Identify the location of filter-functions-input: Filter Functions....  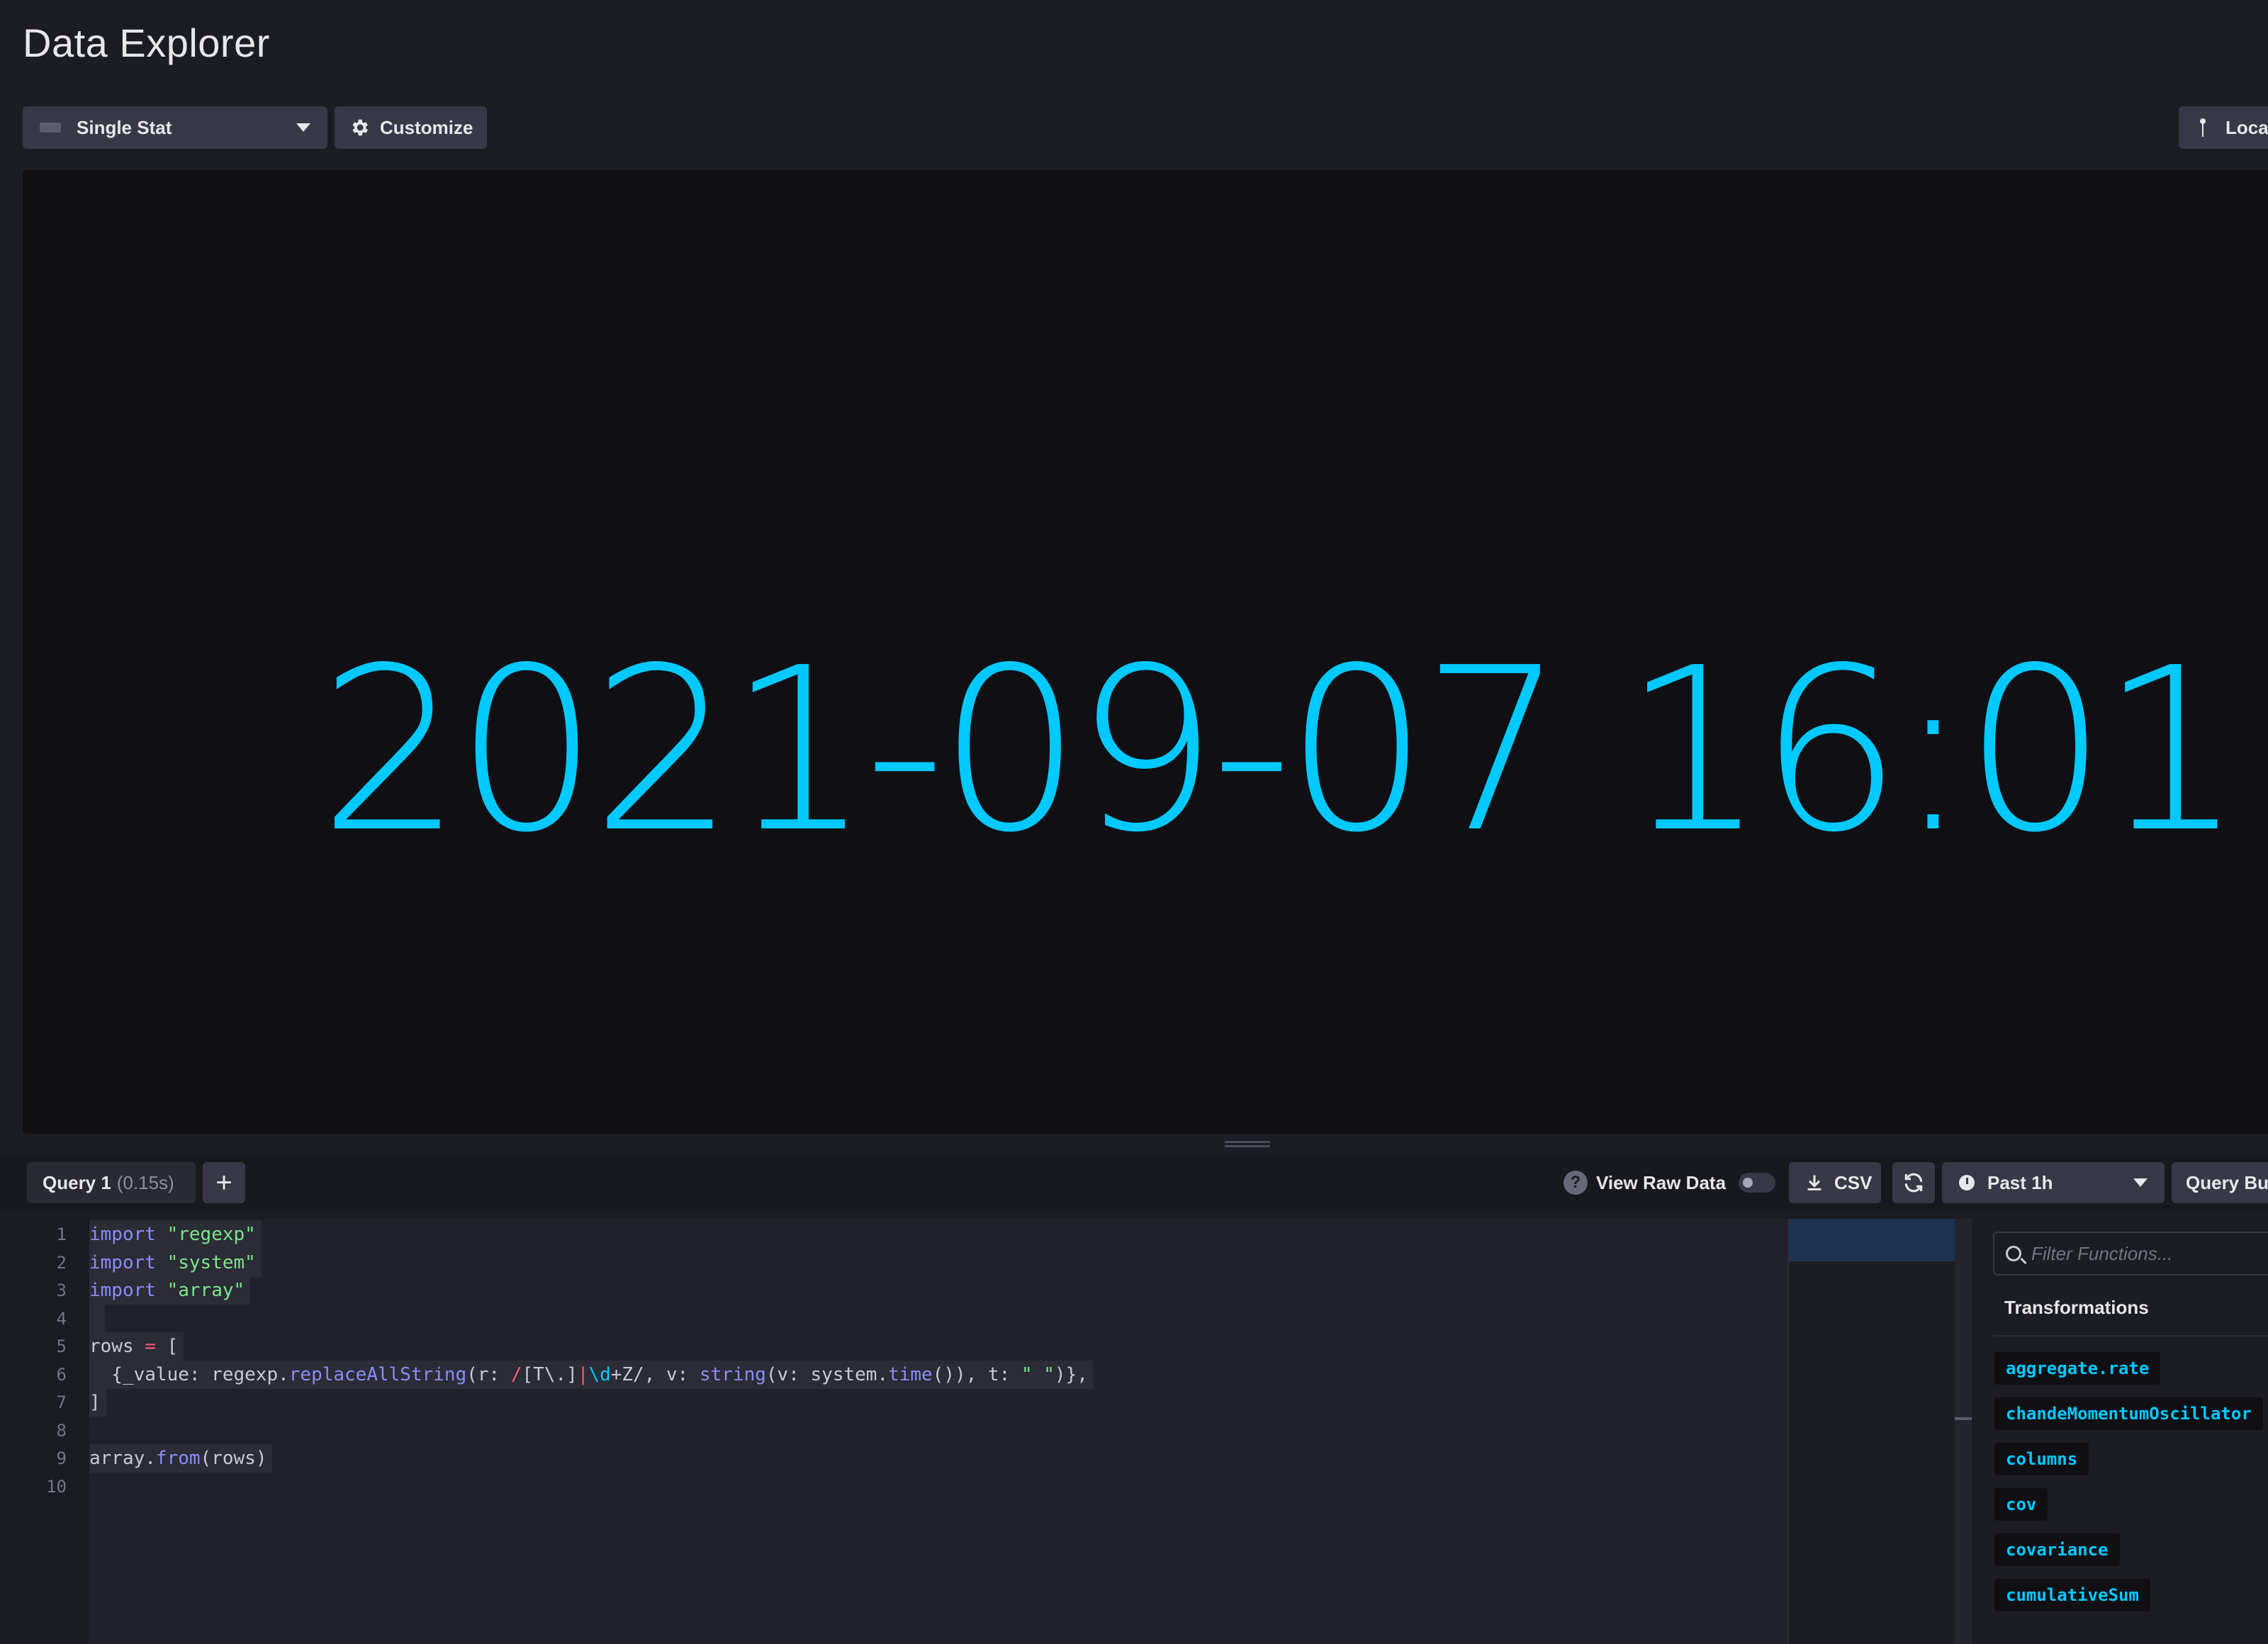
(2130, 1254).